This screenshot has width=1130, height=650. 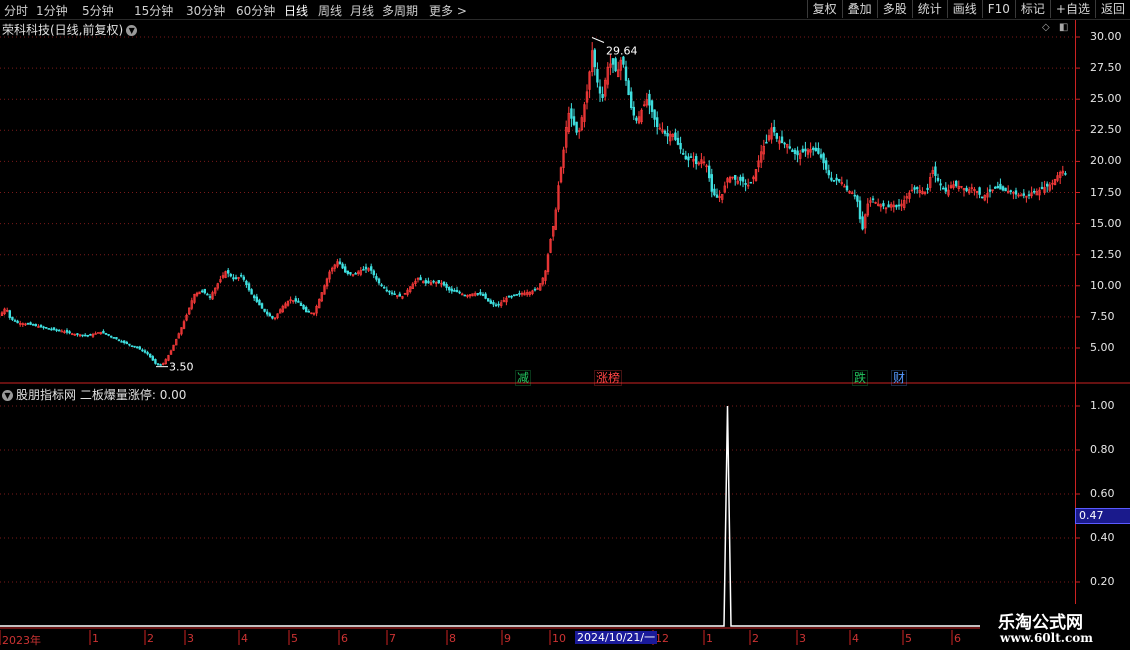 What do you see at coordinates (1106, 254) in the screenshot?
I see `price-tick-label: 12.50` at bounding box center [1106, 254].